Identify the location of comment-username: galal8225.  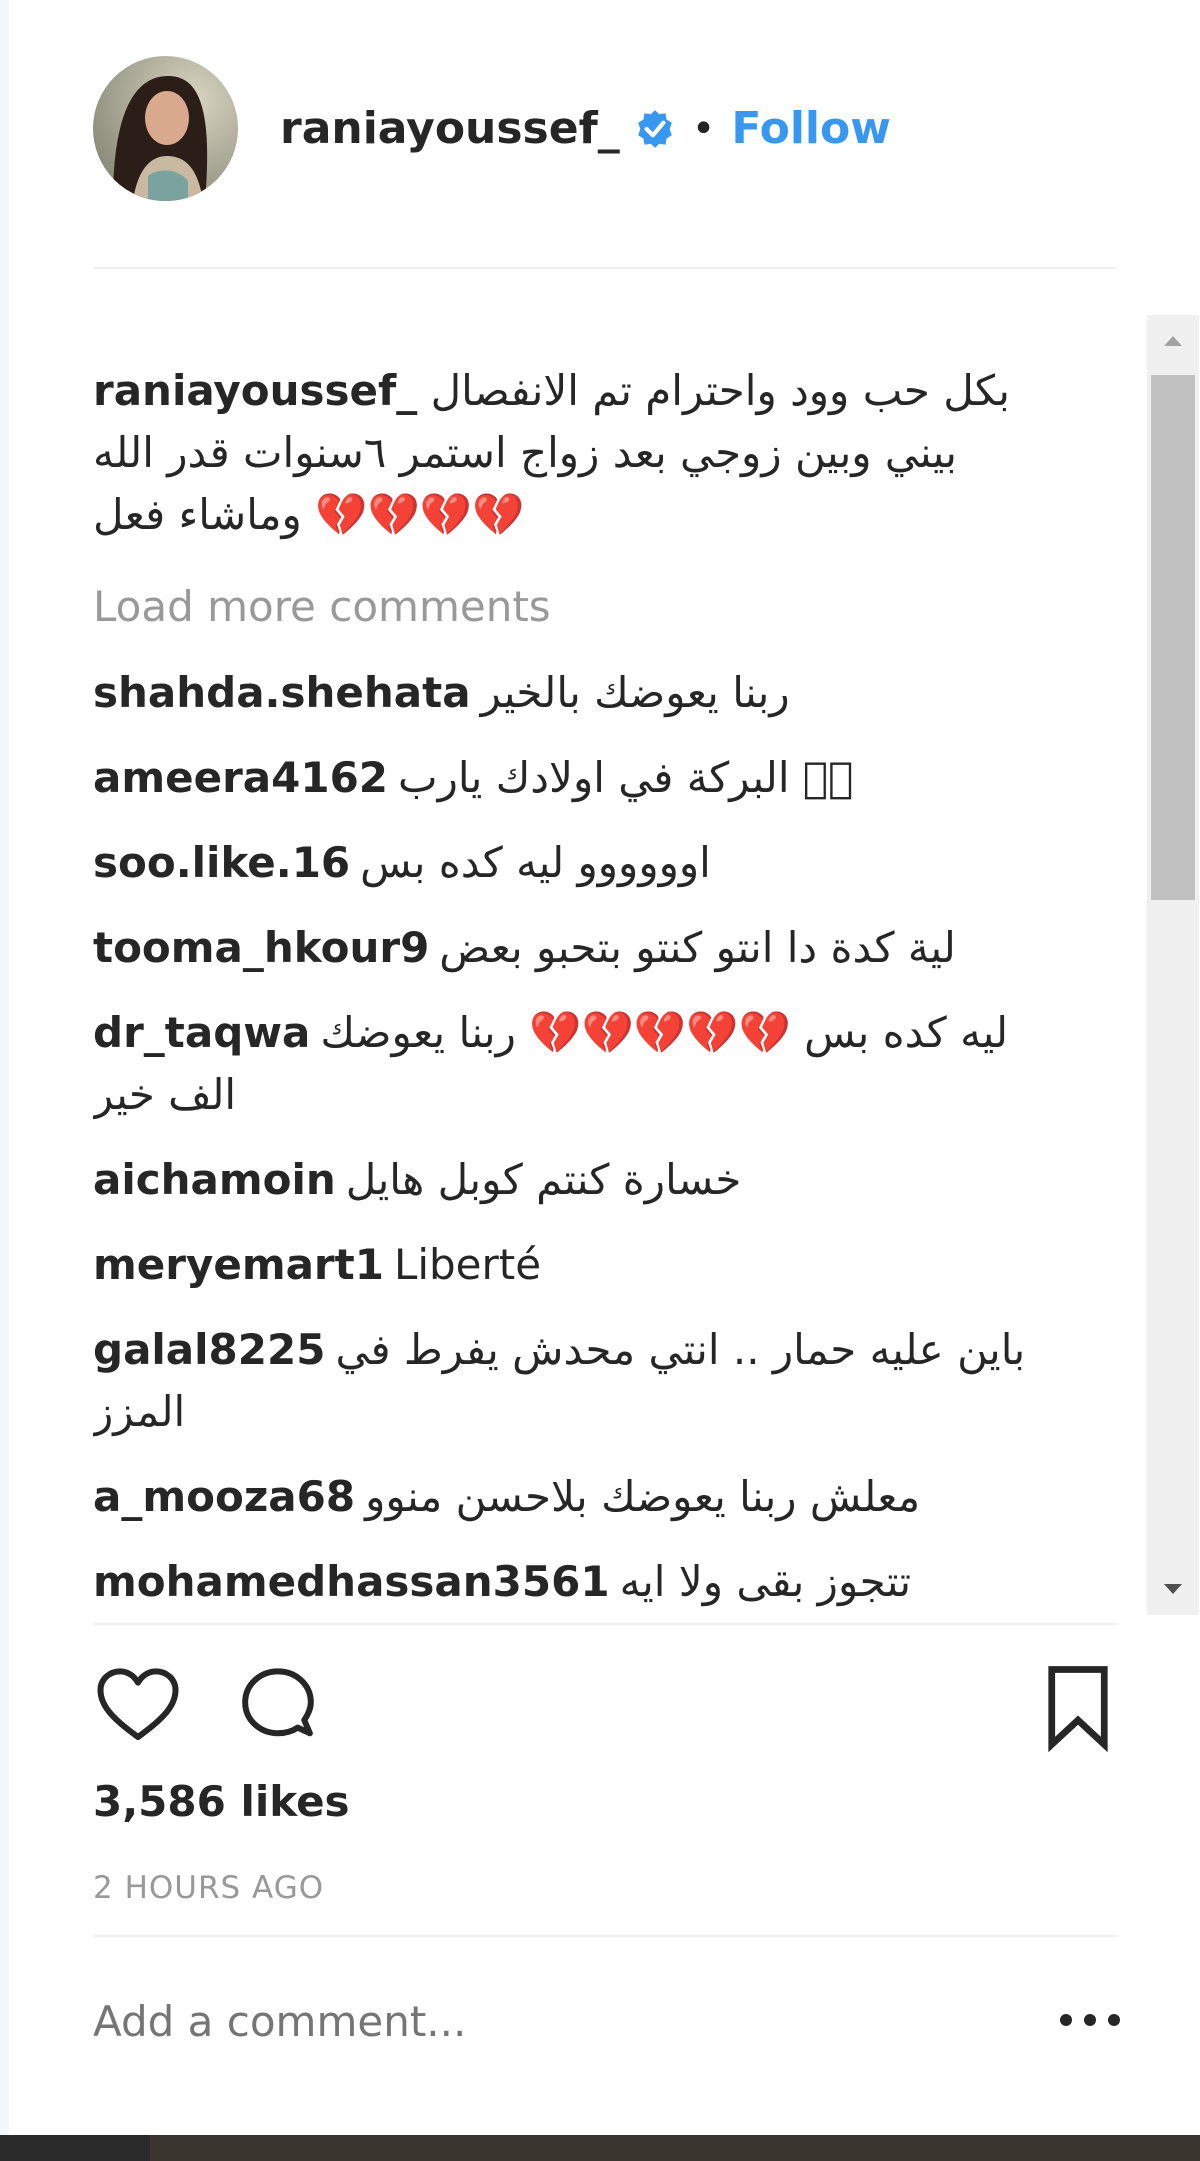
(209, 1349).